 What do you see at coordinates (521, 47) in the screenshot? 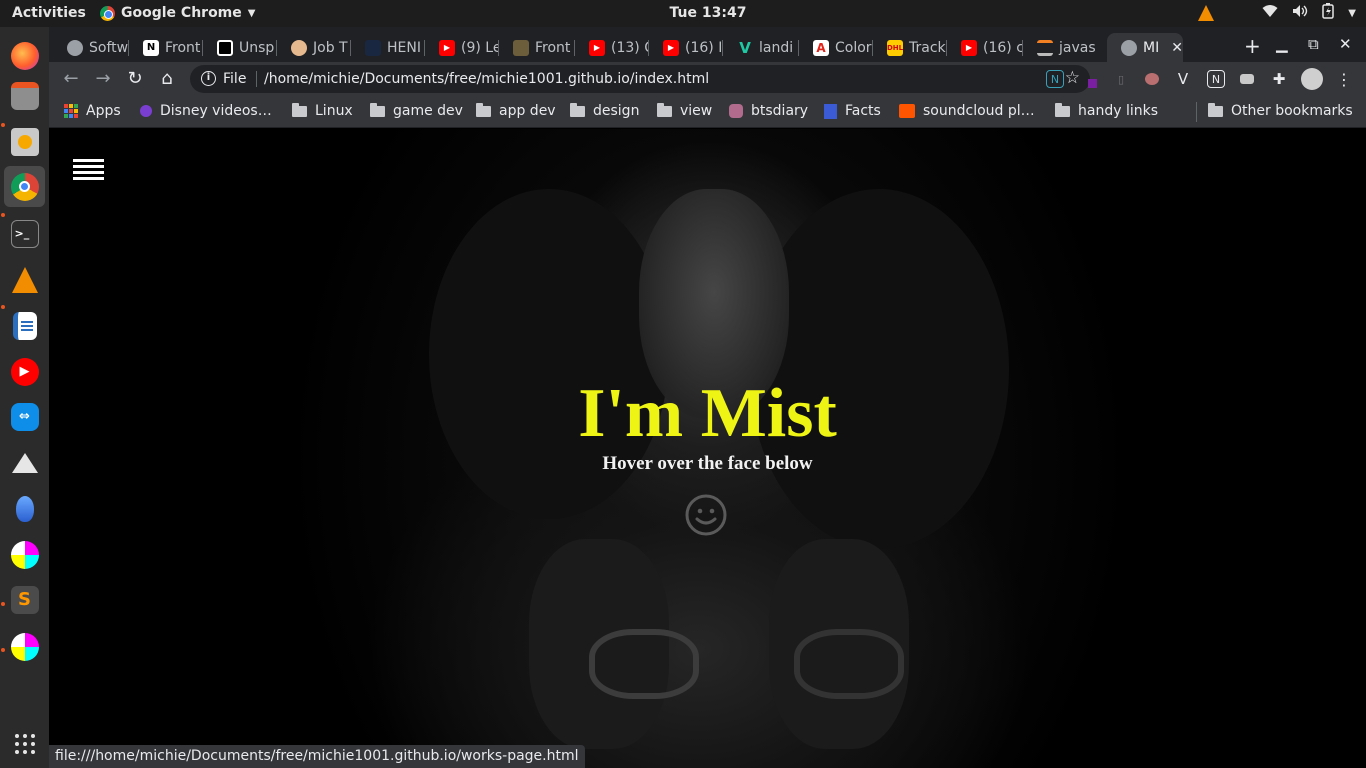
I see `cap-icon` at bounding box center [521, 47].